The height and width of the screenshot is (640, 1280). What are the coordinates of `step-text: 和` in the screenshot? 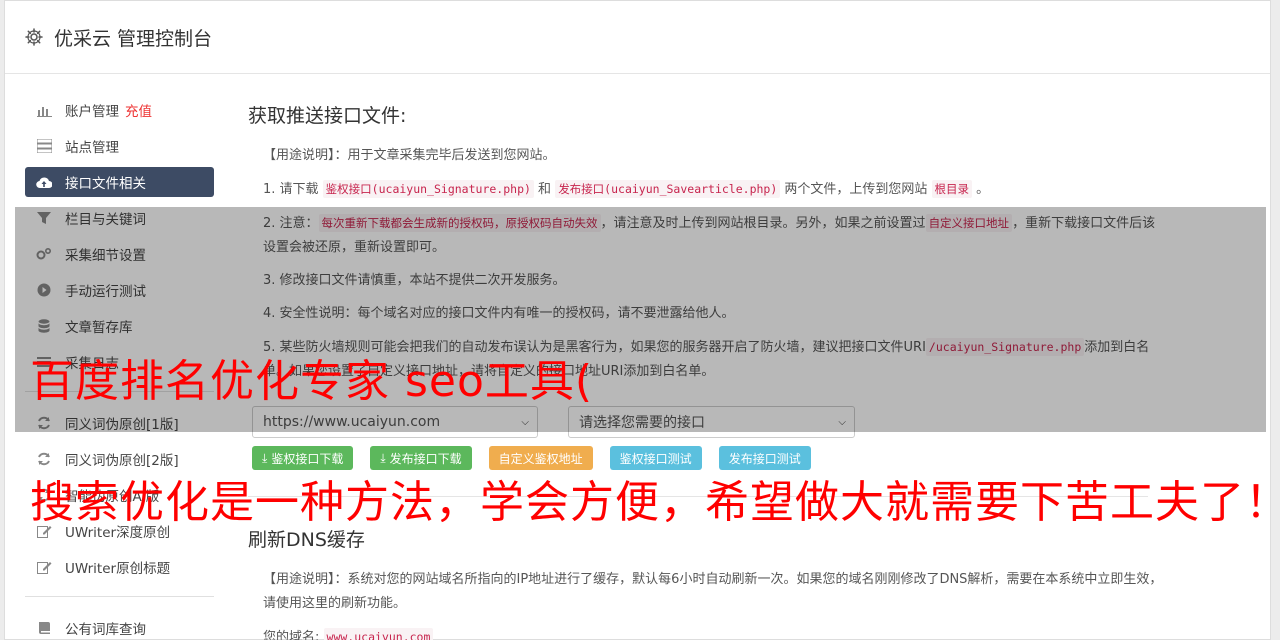 It's located at (544, 189).